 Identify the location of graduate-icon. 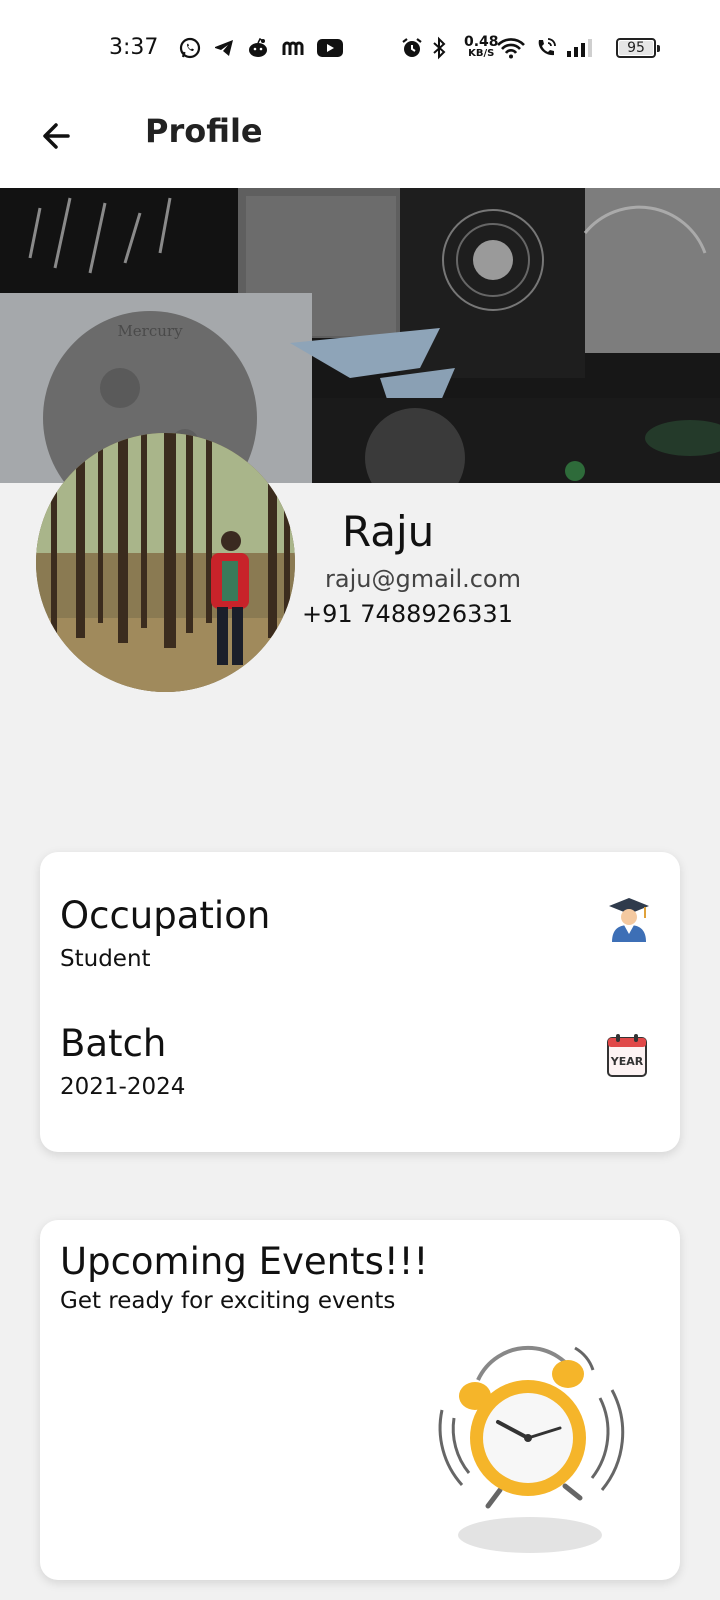
(629, 920).